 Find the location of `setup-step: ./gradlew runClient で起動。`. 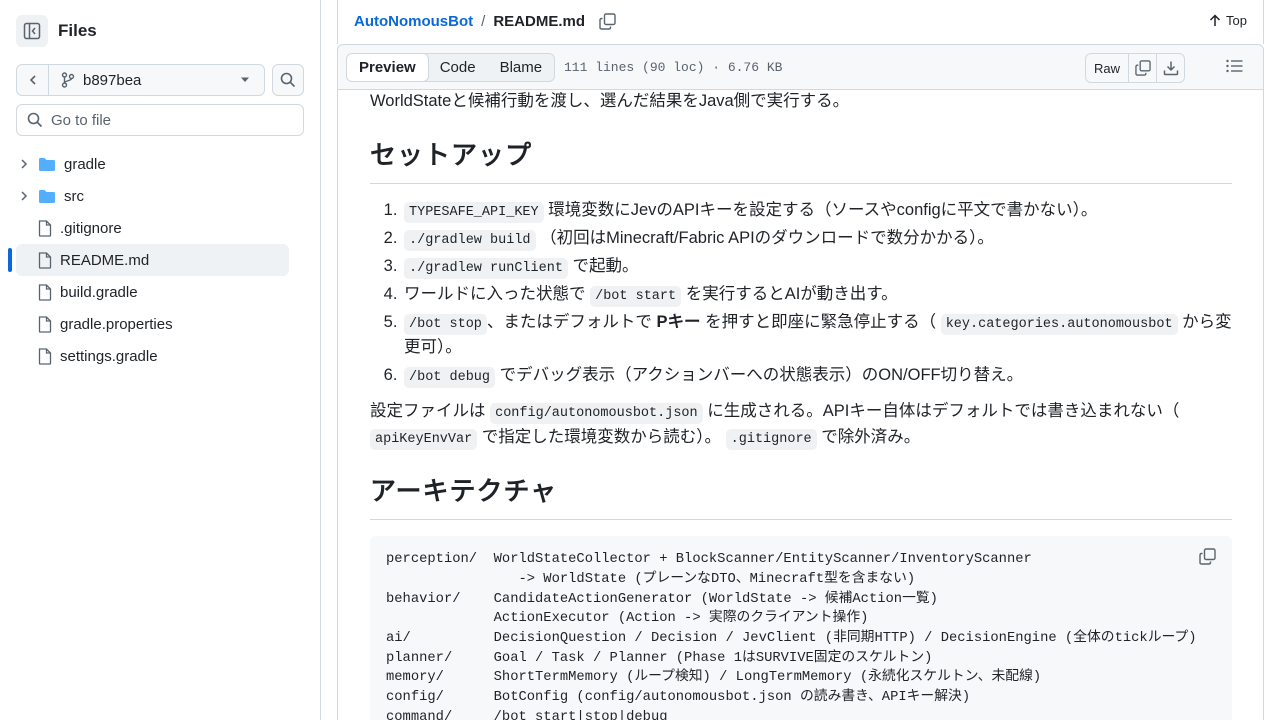

setup-step: ./gradlew runClient で起動。 is located at coordinates (817, 267).